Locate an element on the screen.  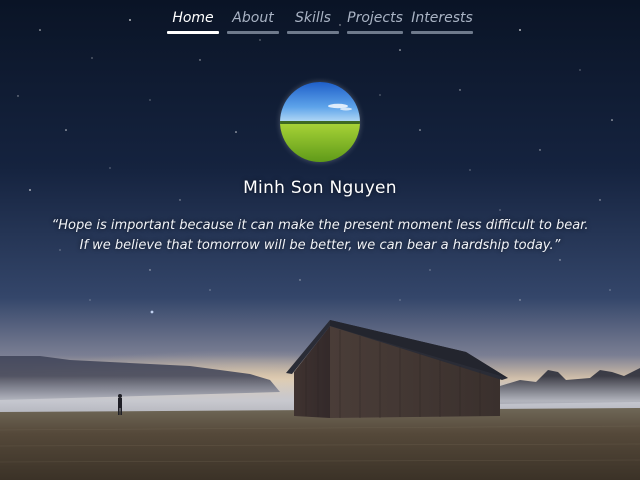
nav-about-underline is located at coordinates (253, 32).